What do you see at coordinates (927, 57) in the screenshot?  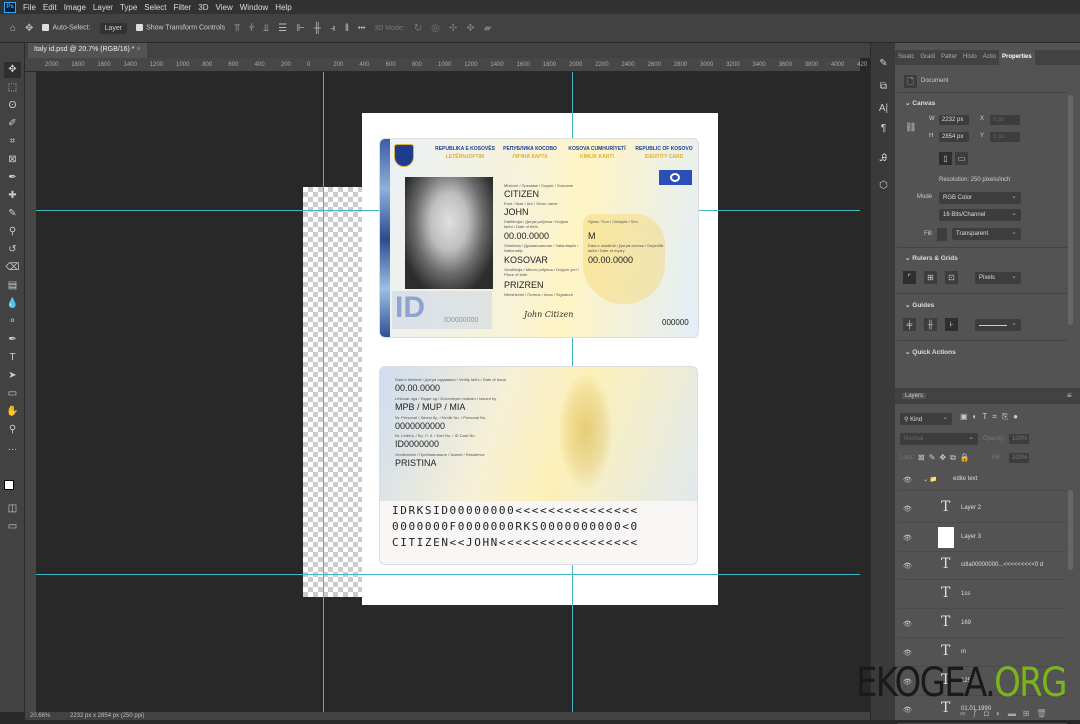 I see `panel-tab-gradi: Gradi` at bounding box center [927, 57].